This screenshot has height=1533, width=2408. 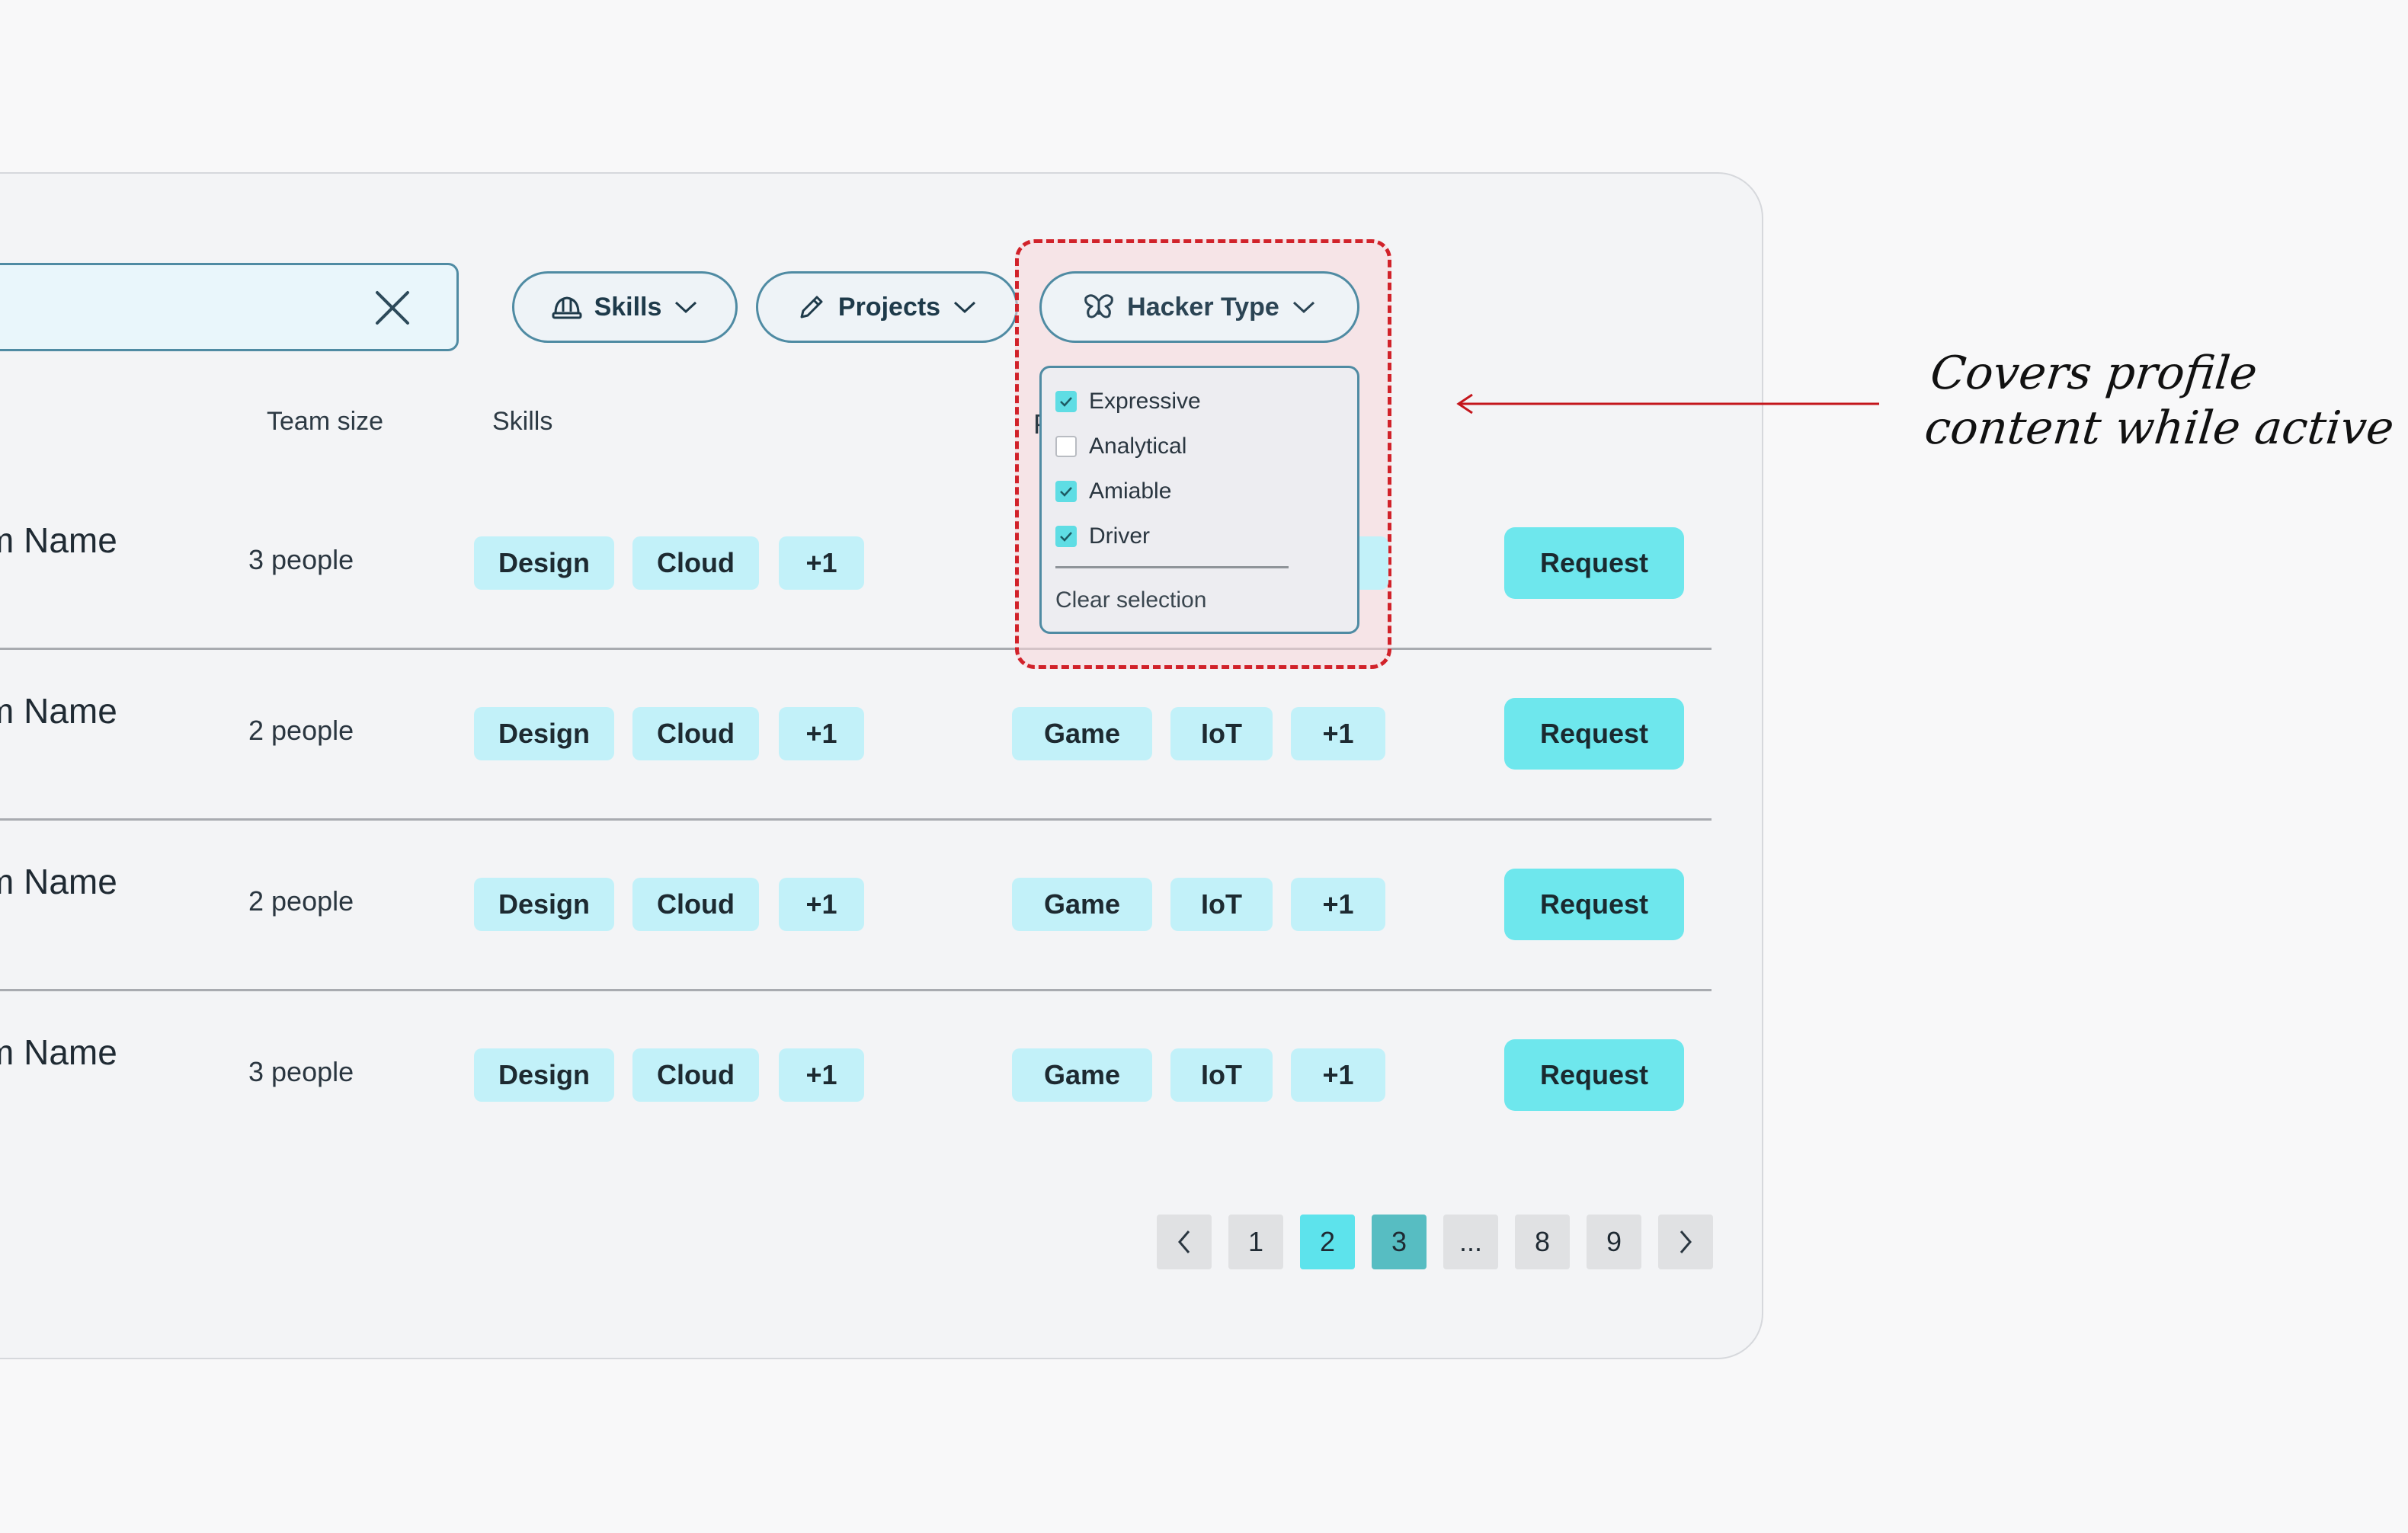 I want to click on hard-hat-icon, so click(x=567, y=307).